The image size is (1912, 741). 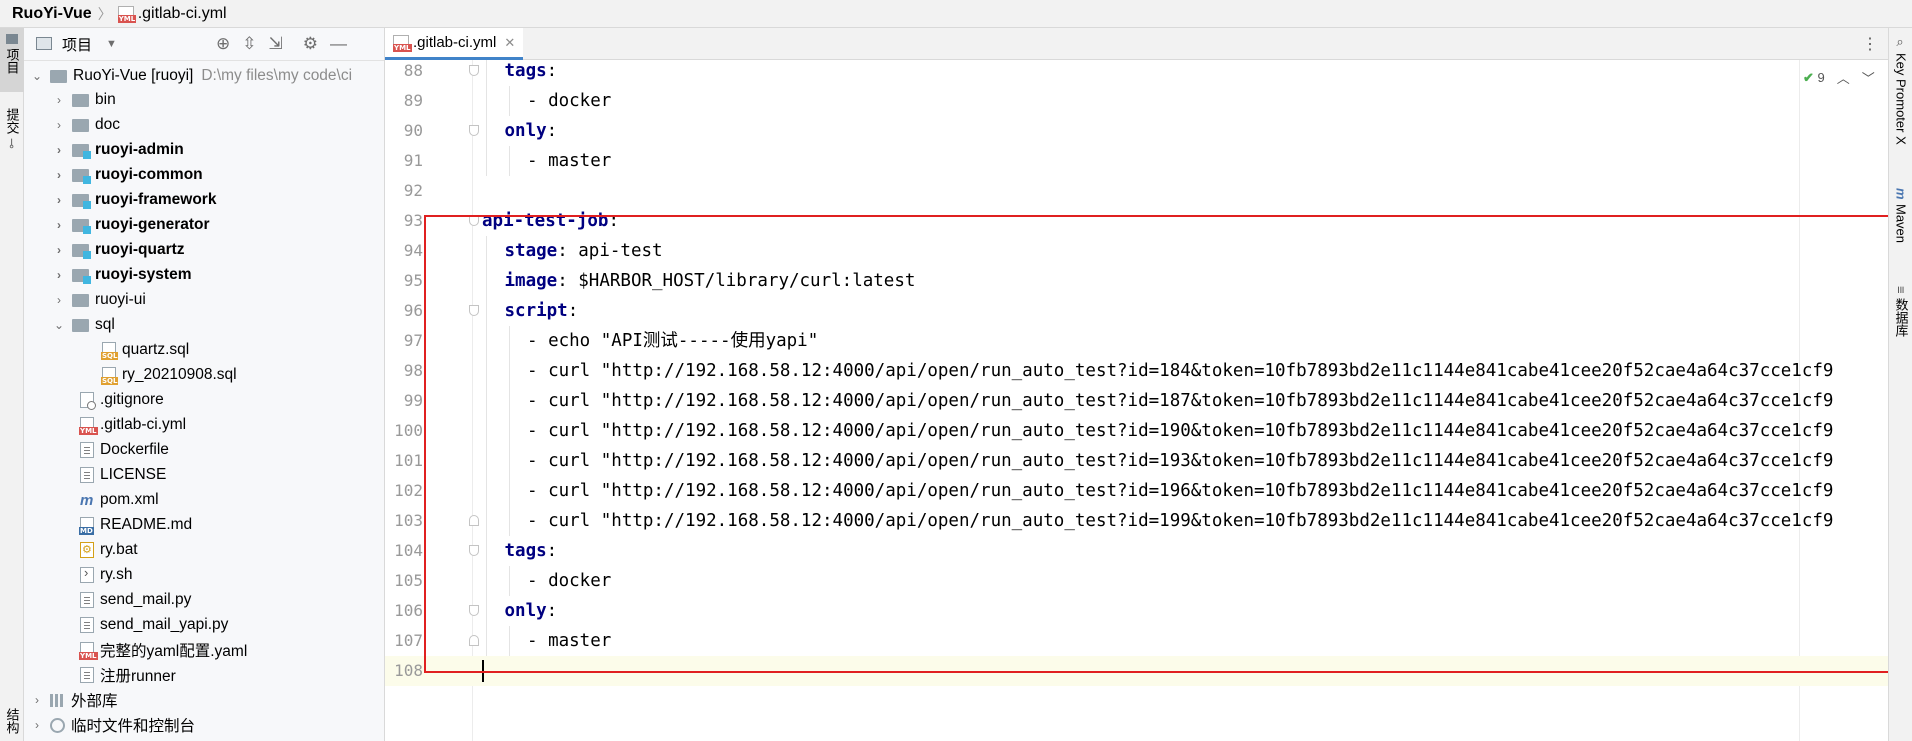 What do you see at coordinates (1136, 251) in the screenshot?
I see `code-line: 94 stage: api-test` at bounding box center [1136, 251].